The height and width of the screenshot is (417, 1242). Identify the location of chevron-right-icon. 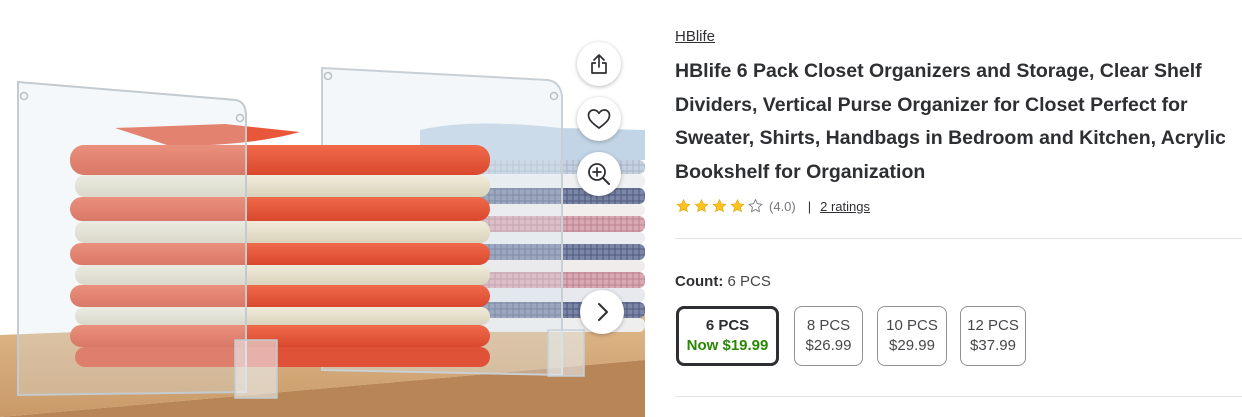
(603, 312).